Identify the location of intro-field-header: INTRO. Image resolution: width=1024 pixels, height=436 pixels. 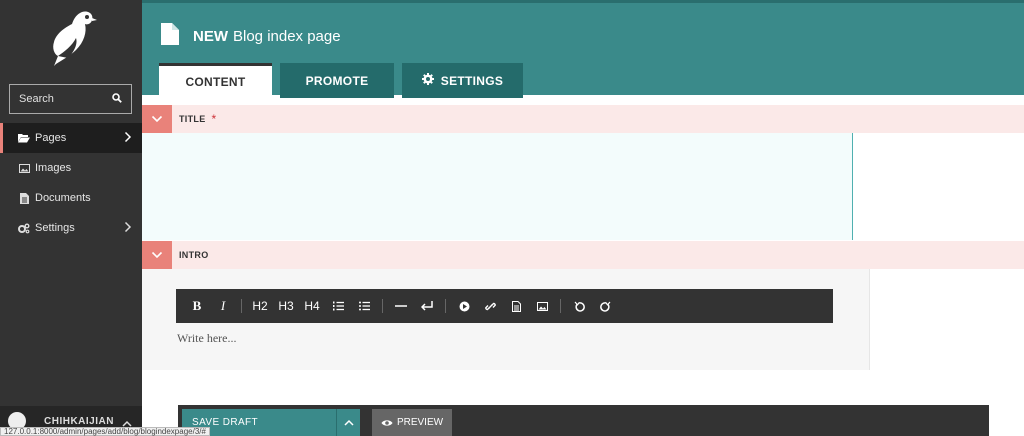
(583, 255).